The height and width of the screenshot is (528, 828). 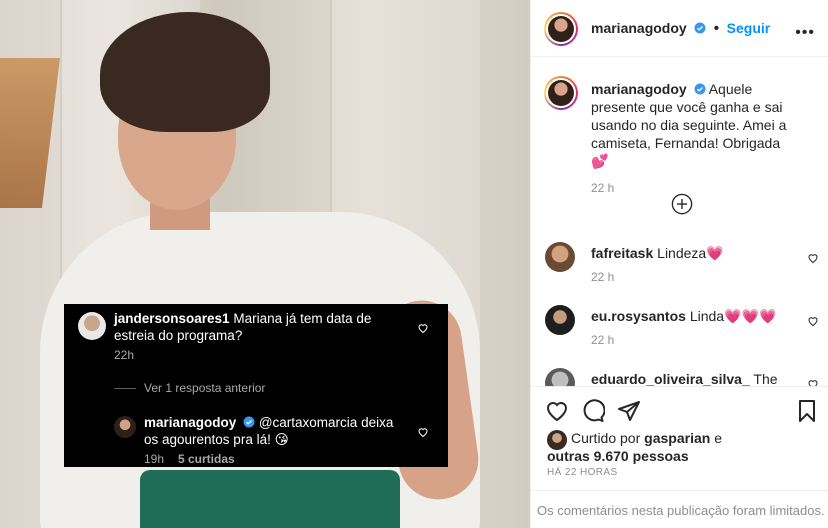 I want to click on liked-by-middle: e, so click(x=718, y=438).